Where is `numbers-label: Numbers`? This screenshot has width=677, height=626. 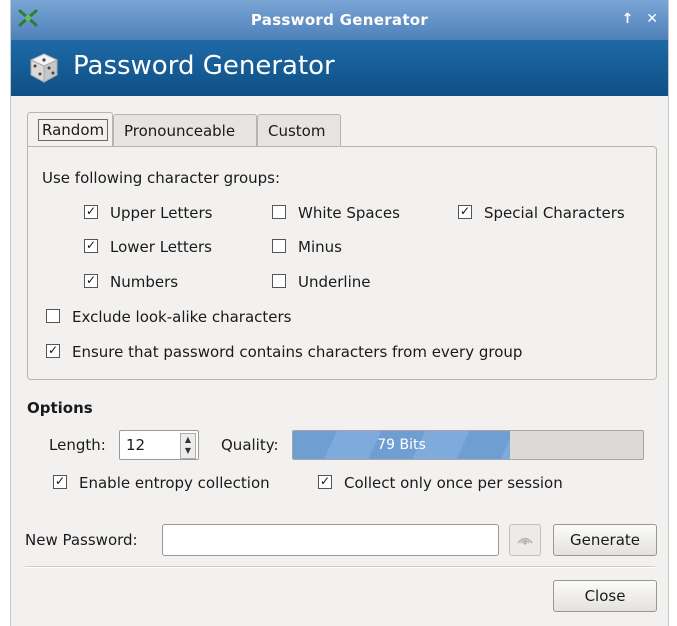
numbers-label: Numbers is located at coordinates (144, 282).